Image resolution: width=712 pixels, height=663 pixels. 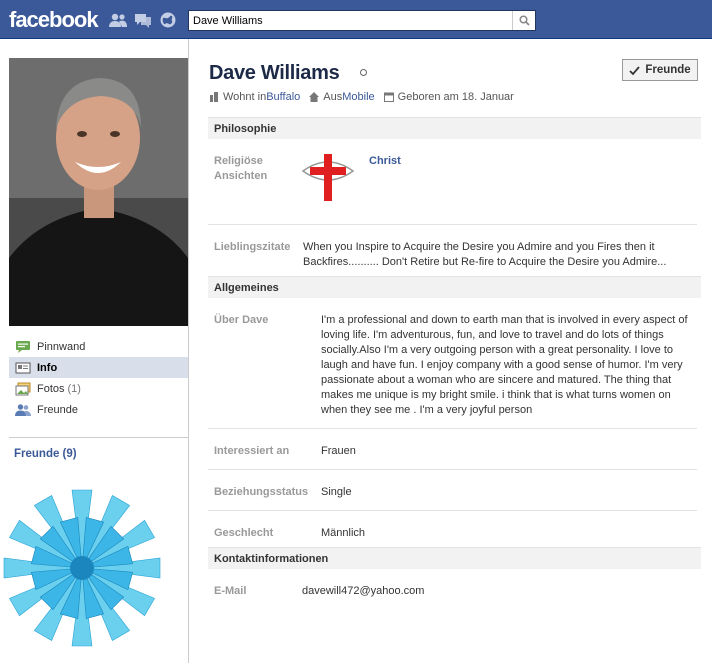 What do you see at coordinates (274, 73) in the screenshot?
I see `profile-name: Dave Williams` at bounding box center [274, 73].